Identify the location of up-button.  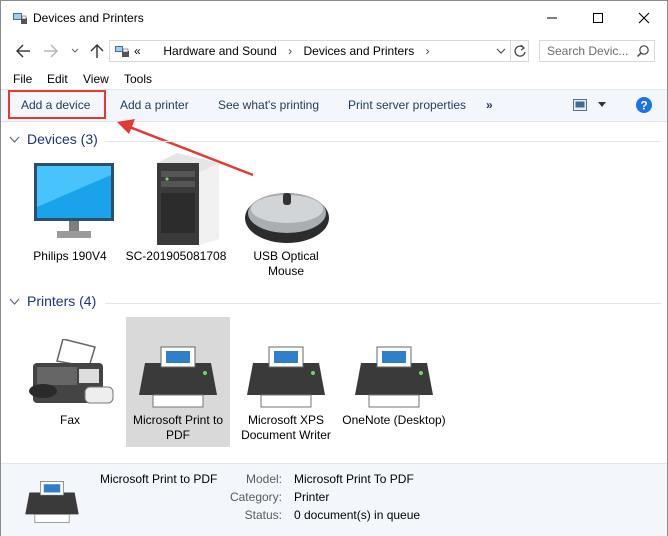
(97, 51).